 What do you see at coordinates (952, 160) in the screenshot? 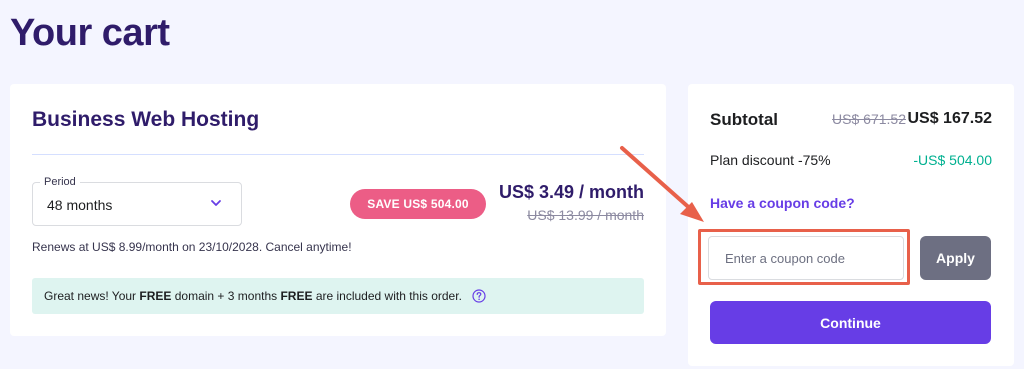
I see `discount-value: -US$ 504.00` at bounding box center [952, 160].